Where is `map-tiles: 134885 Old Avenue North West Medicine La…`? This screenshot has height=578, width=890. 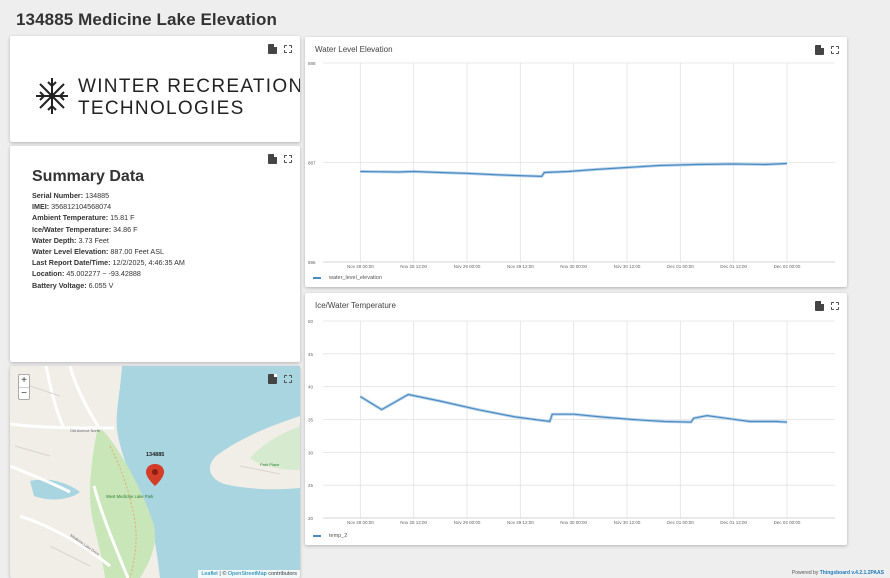
map-tiles: 134885 Old Avenue North West Medicine La… is located at coordinates (155, 472).